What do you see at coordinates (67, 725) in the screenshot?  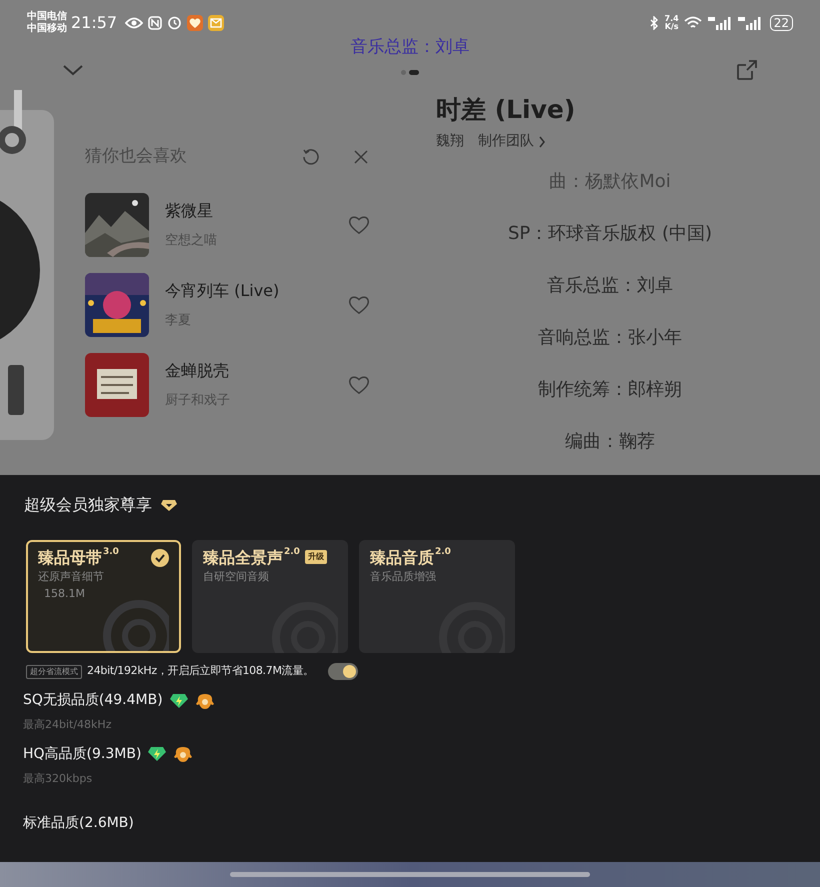 I see `quality-detail: 最高24bit/48kHz` at bounding box center [67, 725].